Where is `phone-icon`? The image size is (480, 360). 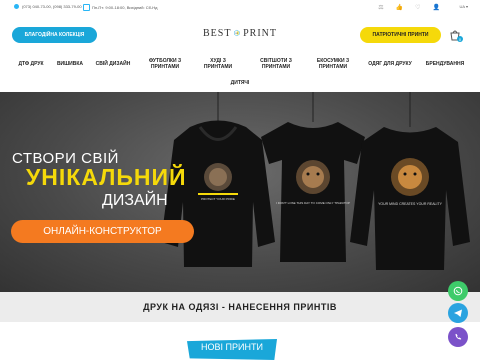
phone-icon is located at coordinates (16, 6).